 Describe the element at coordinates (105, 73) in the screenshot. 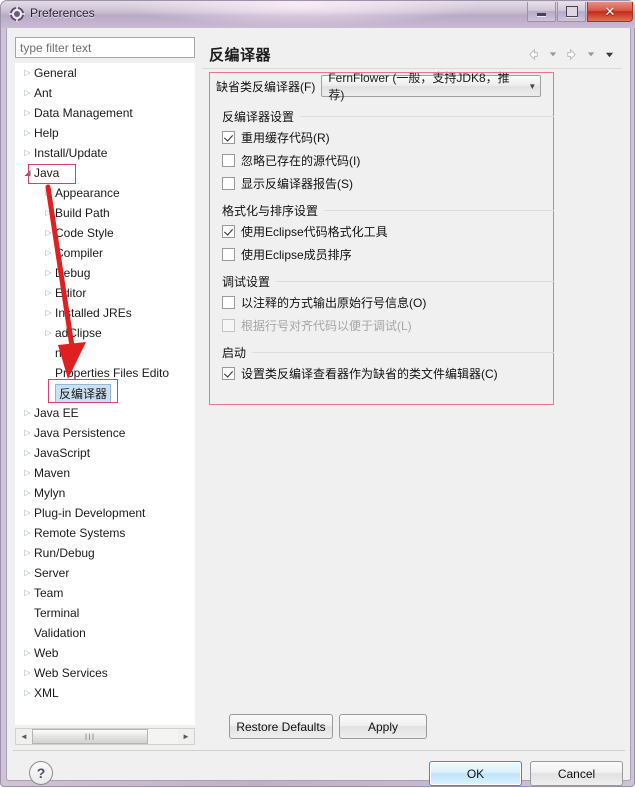

I see `sidebar-item-general: ▷ General` at that location.